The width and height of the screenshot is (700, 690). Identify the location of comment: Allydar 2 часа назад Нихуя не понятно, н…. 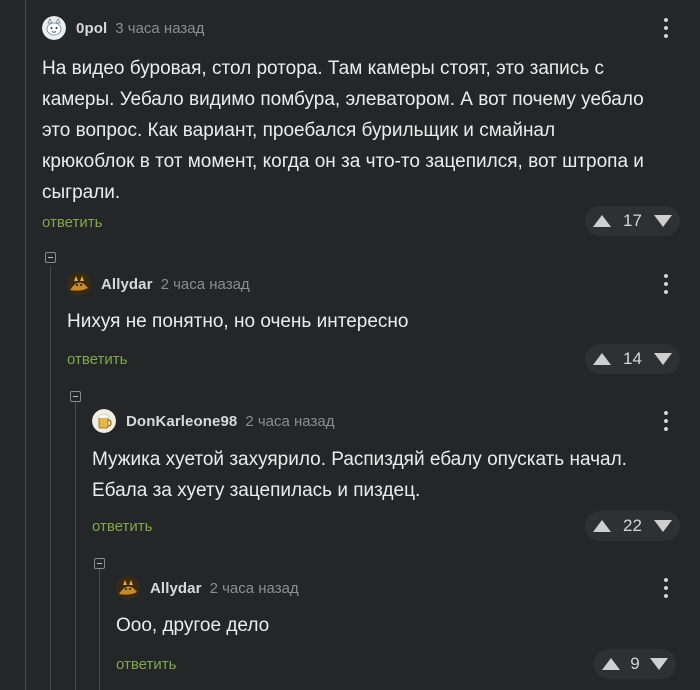
(383, 321).